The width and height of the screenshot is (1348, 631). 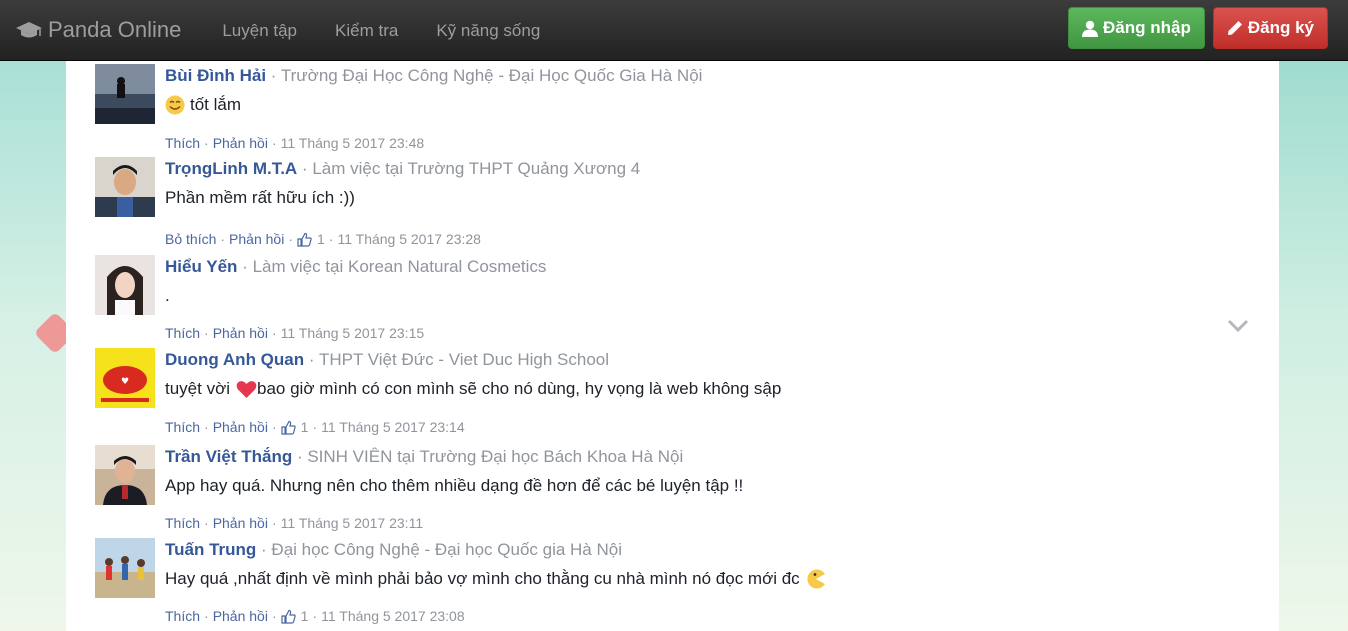 What do you see at coordinates (816, 579) in the screenshot?
I see `pacman-emoji-icon` at bounding box center [816, 579].